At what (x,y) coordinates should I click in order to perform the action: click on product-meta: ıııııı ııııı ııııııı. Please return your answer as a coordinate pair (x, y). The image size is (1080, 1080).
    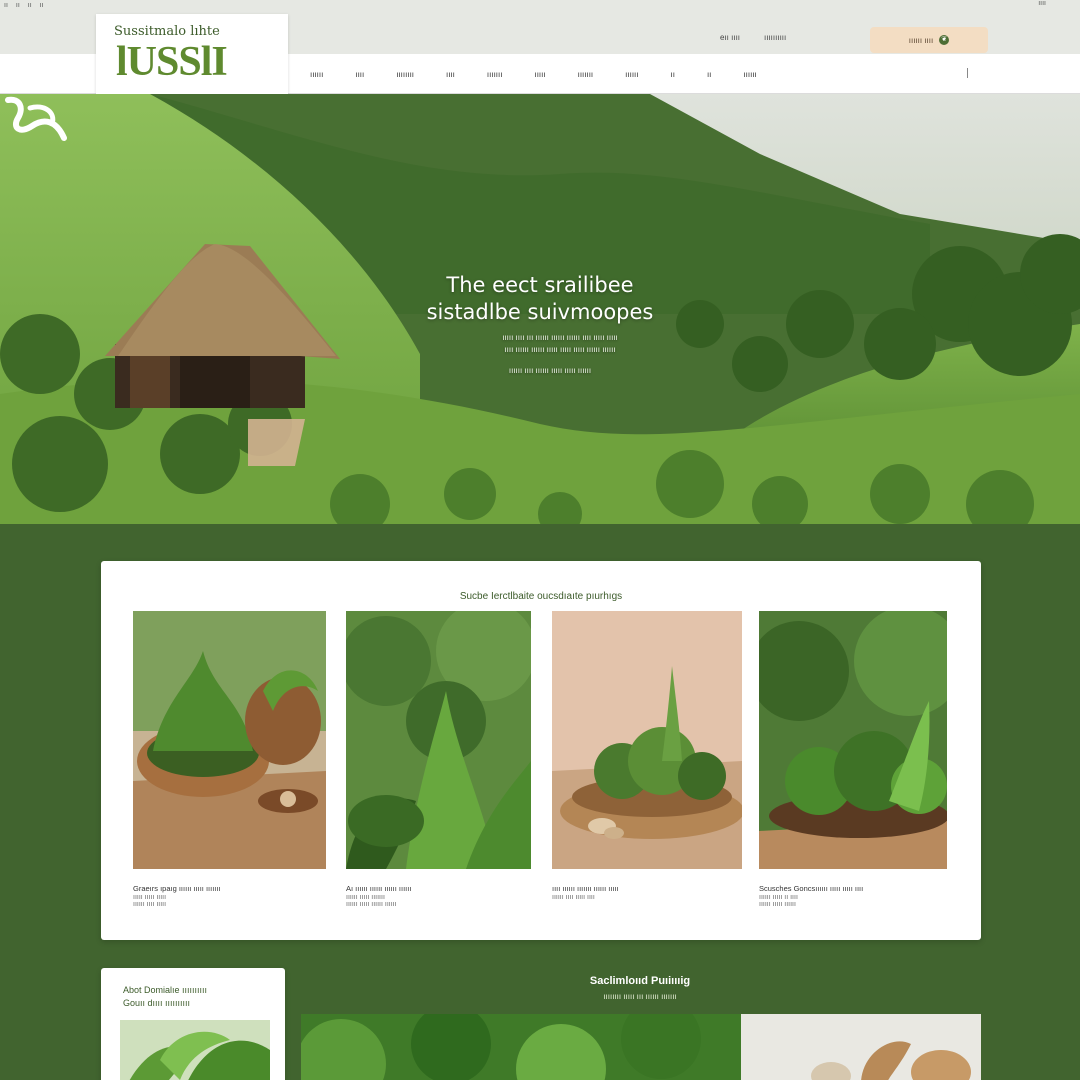
    Looking at the image, I should click on (365, 897).